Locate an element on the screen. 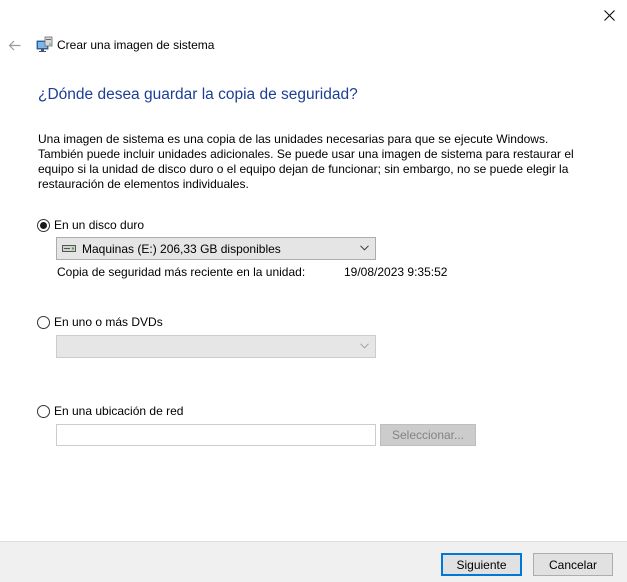  back-arrow-icon is located at coordinates (14, 45).